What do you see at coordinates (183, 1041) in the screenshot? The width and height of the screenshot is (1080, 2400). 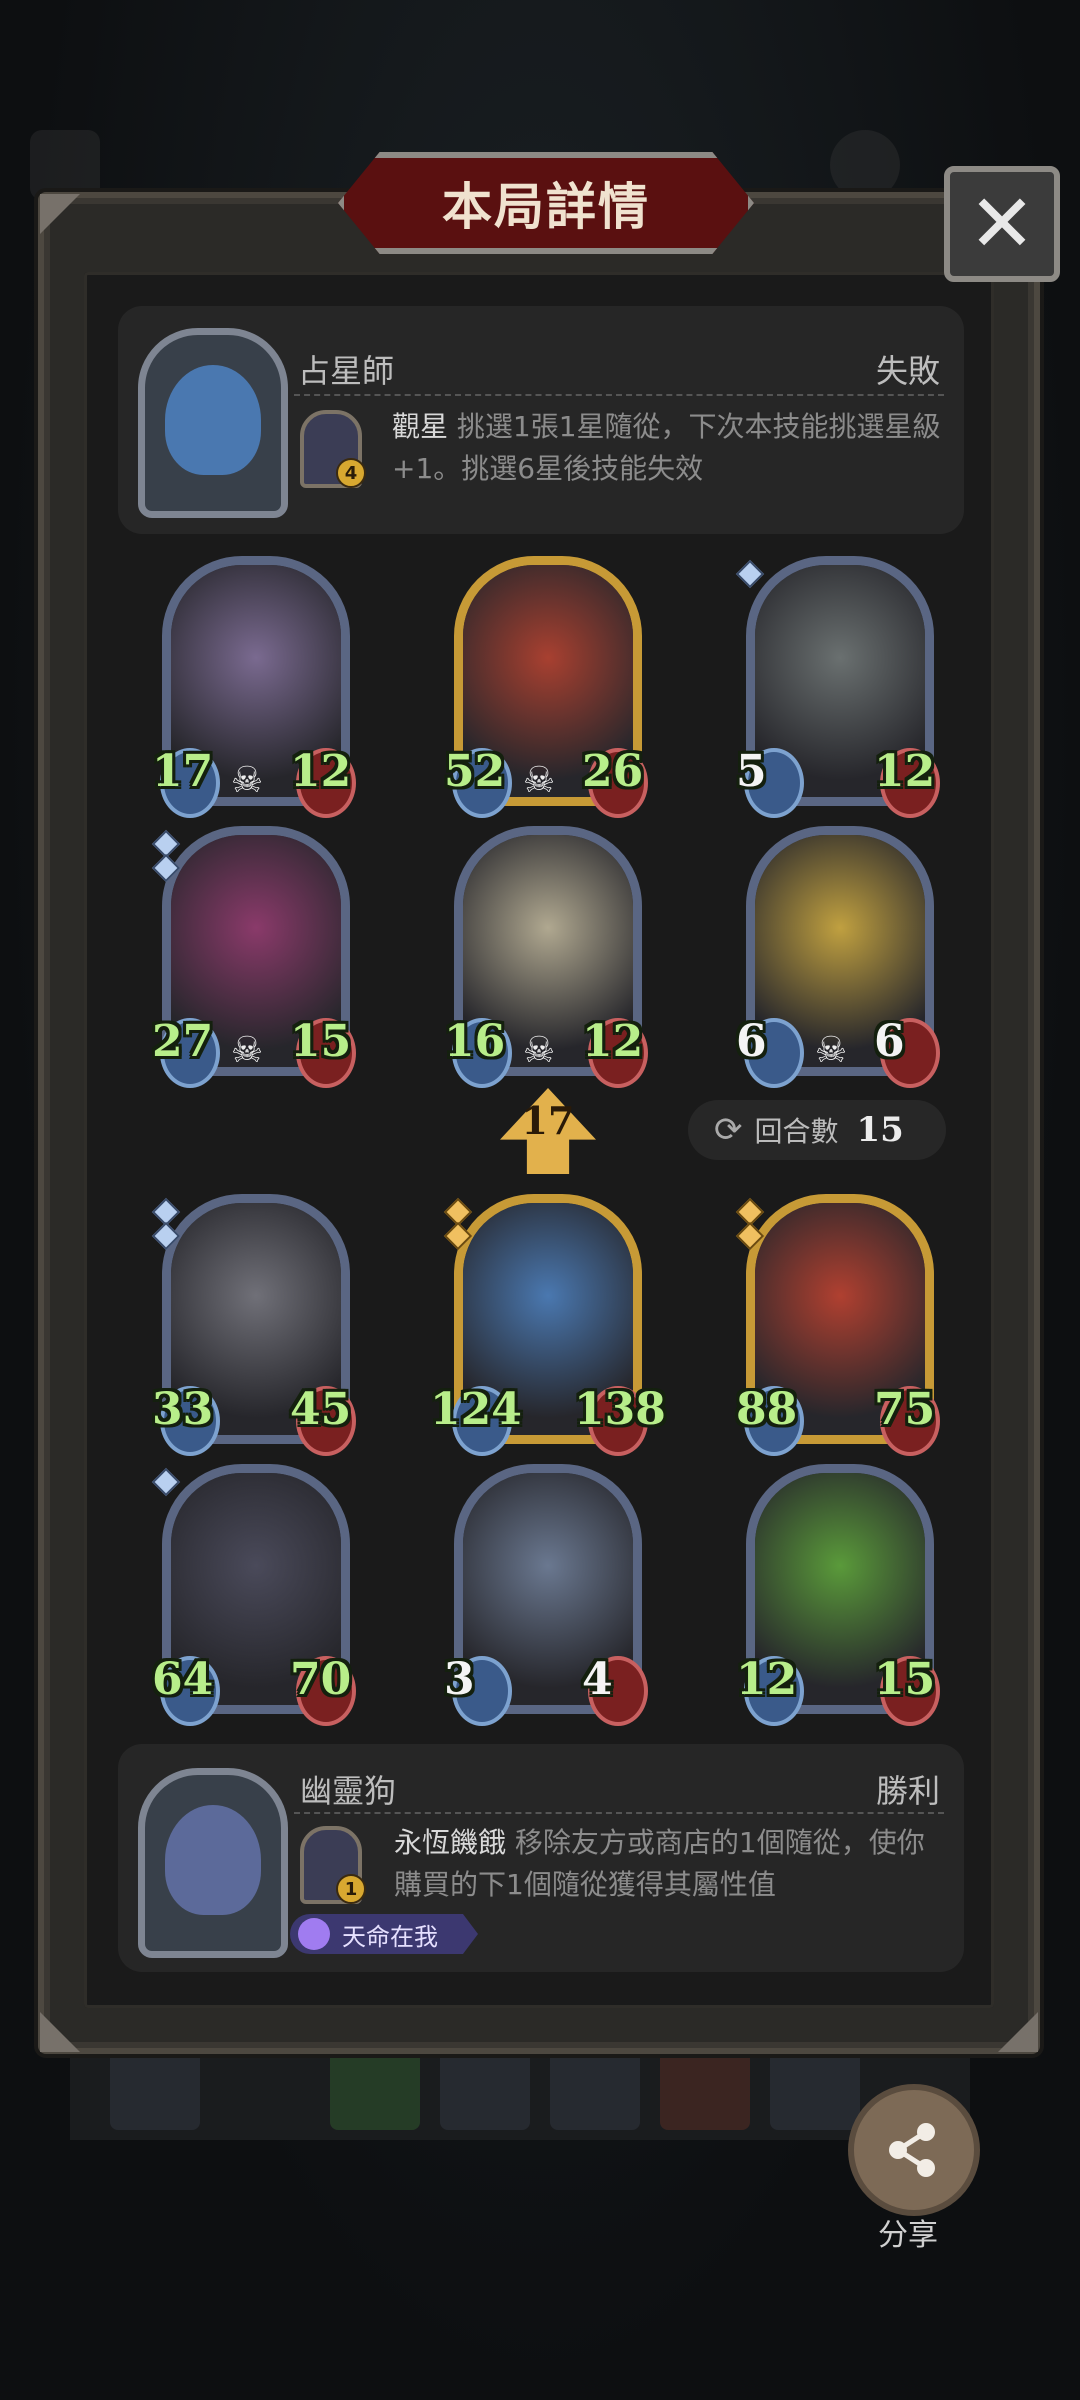 I see `minion-attack: 27` at bounding box center [183, 1041].